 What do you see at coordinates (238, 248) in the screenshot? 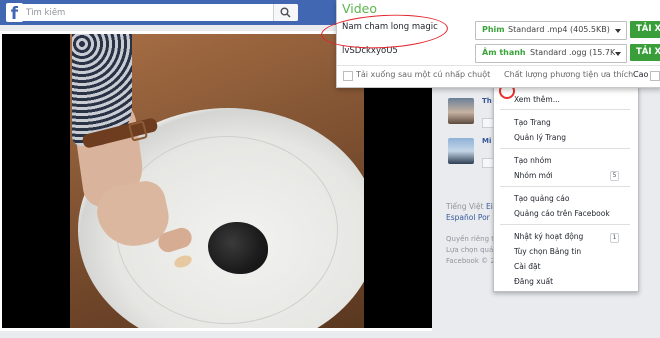
I see `magnetic-putty` at bounding box center [238, 248].